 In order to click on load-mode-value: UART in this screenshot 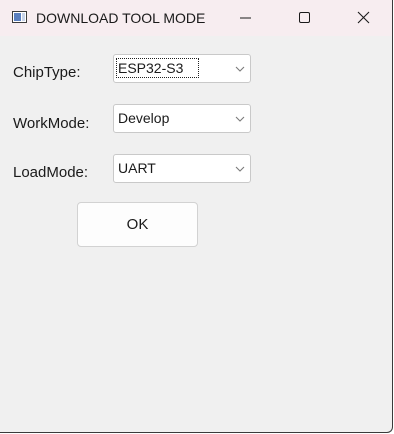, I will do `click(137, 168)`.